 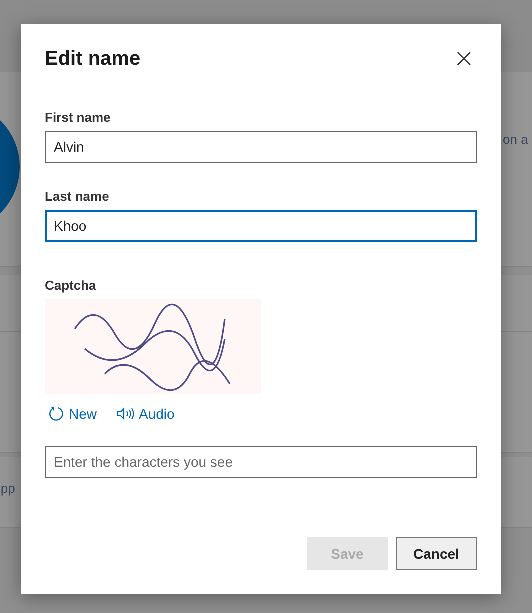 What do you see at coordinates (126, 414) in the screenshot?
I see `speaker-icon` at bounding box center [126, 414].